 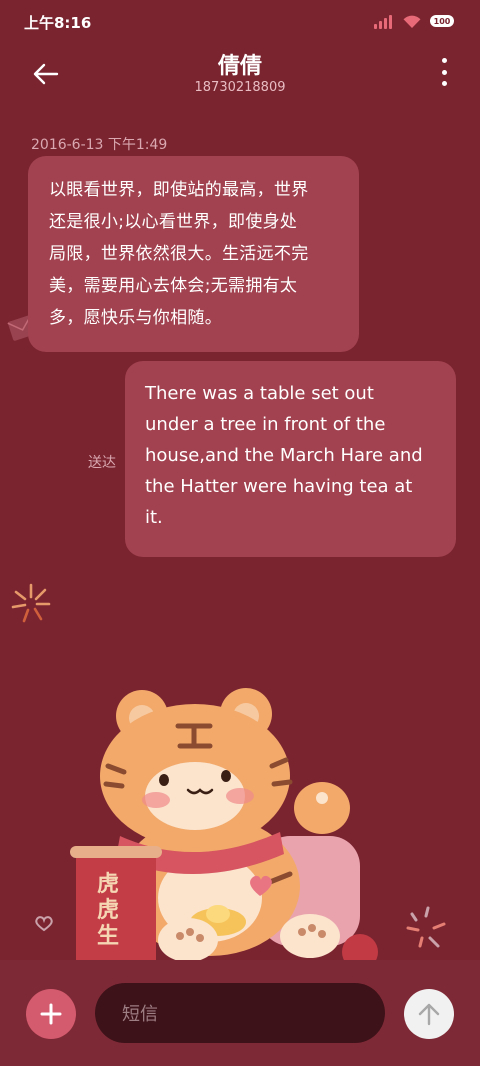 I want to click on message-line: 美，需要用心去体会;无需拥有太, so click(x=173, y=286).